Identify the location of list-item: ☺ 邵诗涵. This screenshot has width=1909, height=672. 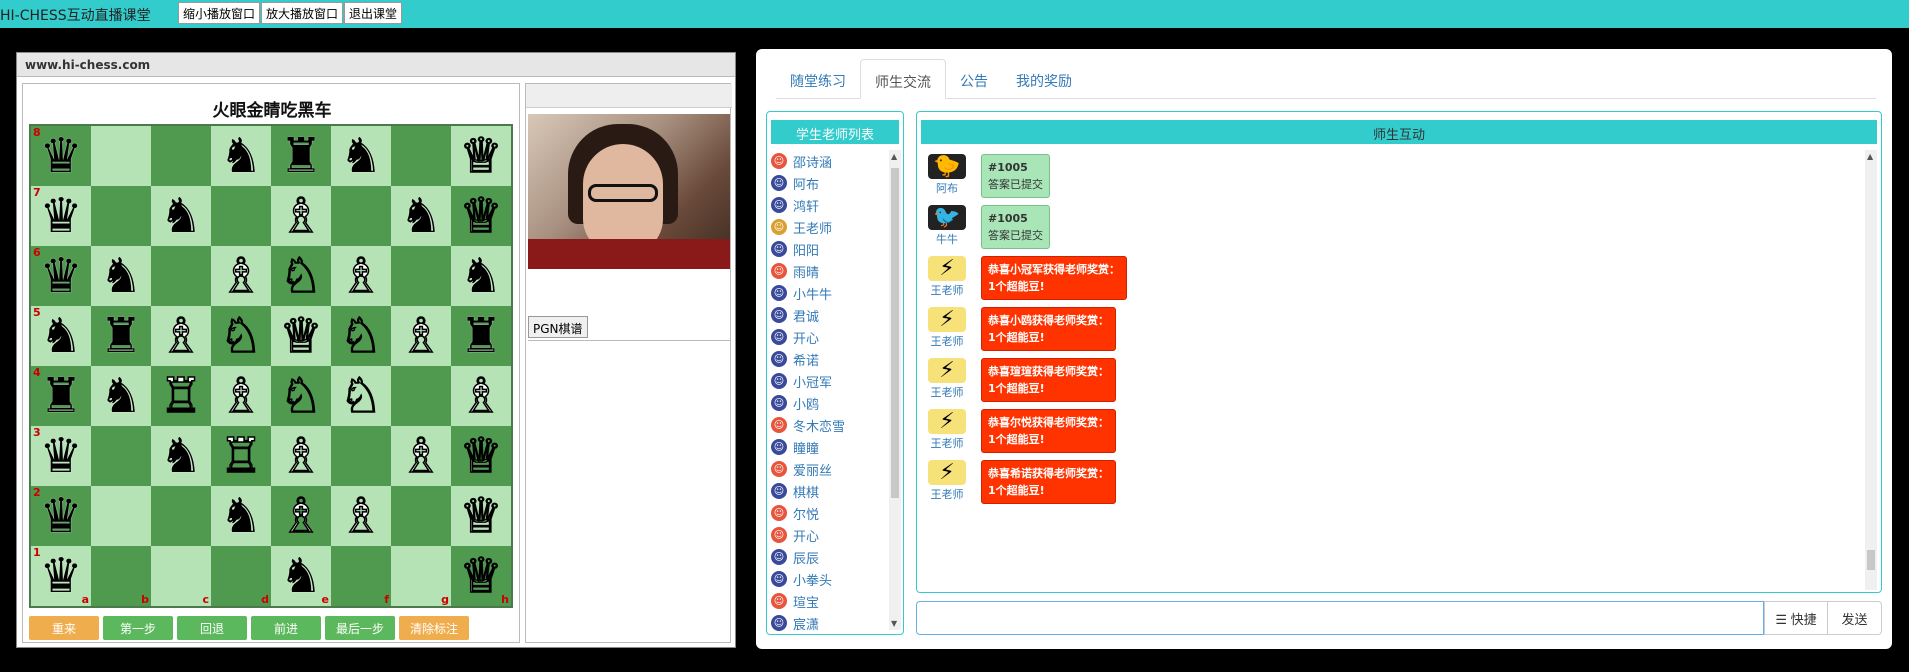
(826, 161).